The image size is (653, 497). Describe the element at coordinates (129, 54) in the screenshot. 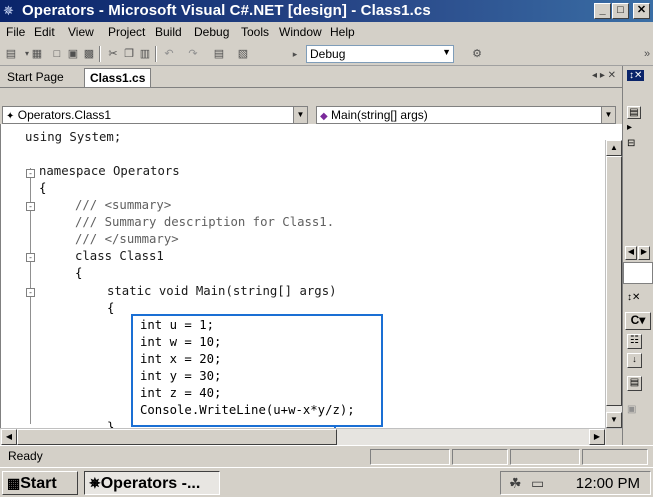

I see `copy-icon: ❐` at that location.